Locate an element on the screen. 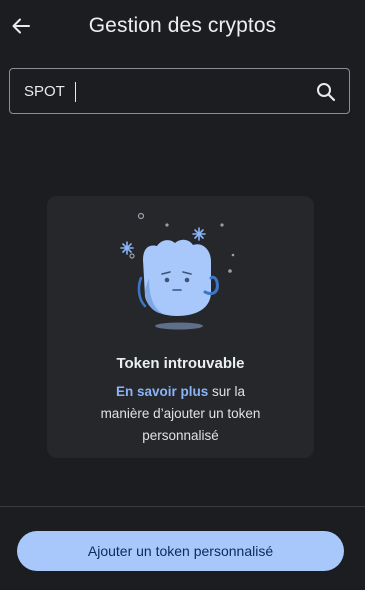  search-input is located at coordinates (164, 91).